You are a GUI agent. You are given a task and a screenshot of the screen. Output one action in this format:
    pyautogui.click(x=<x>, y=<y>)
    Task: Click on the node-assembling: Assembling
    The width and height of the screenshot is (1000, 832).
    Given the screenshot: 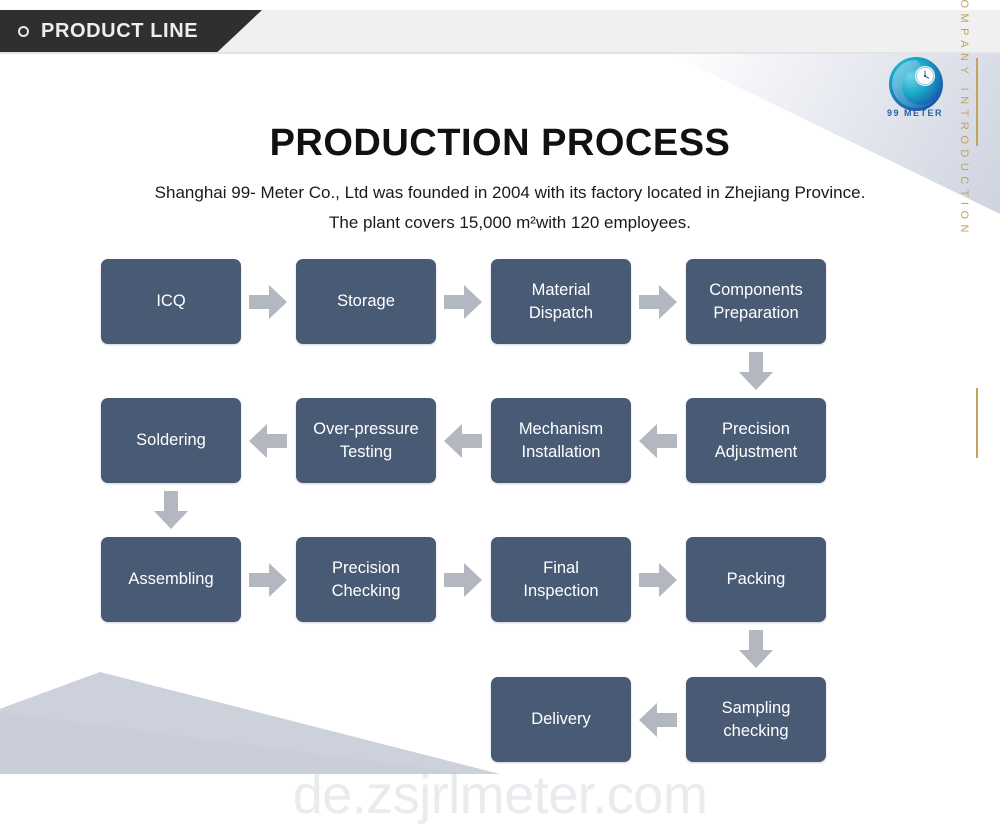 What is the action you would take?
    pyautogui.click(x=171, y=579)
    